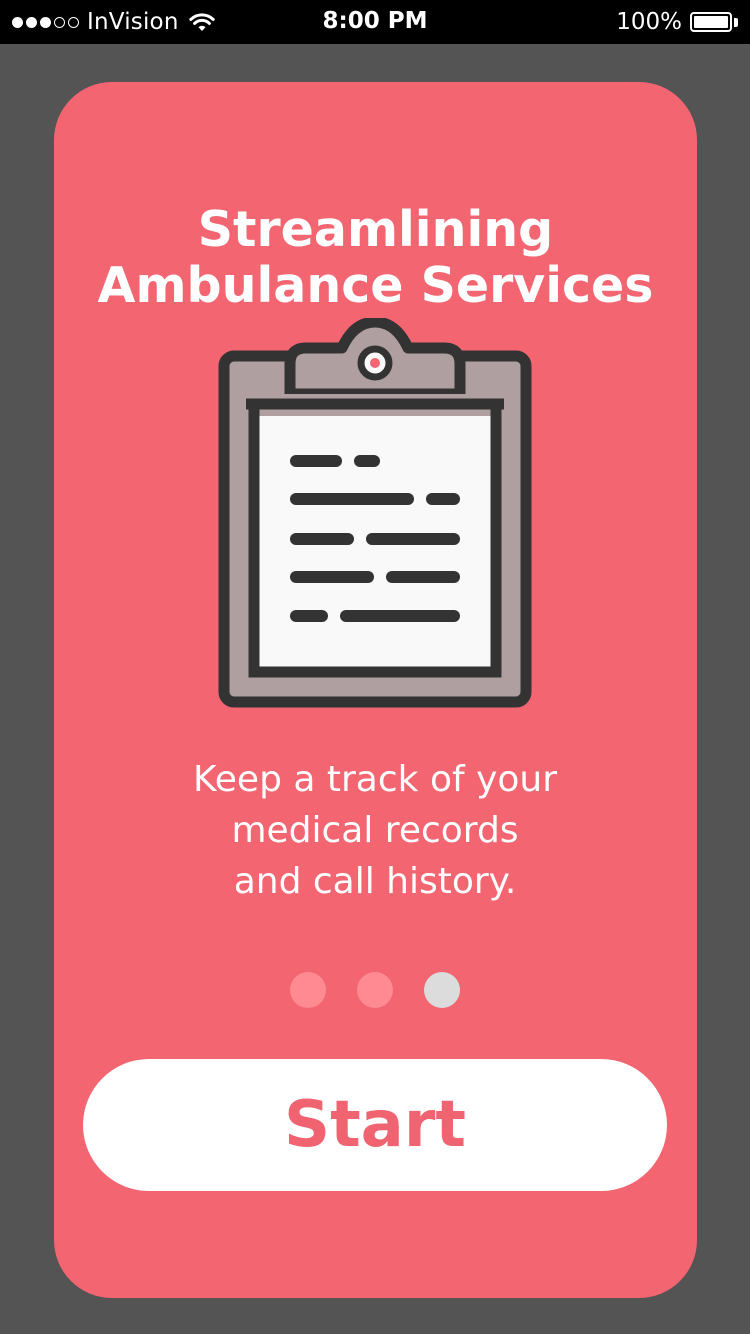 This screenshot has height=1334, width=750. What do you see at coordinates (375, 22) in the screenshot?
I see `status-bar: InVision 8:00 PM 100%` at bounding box center [375, 22].